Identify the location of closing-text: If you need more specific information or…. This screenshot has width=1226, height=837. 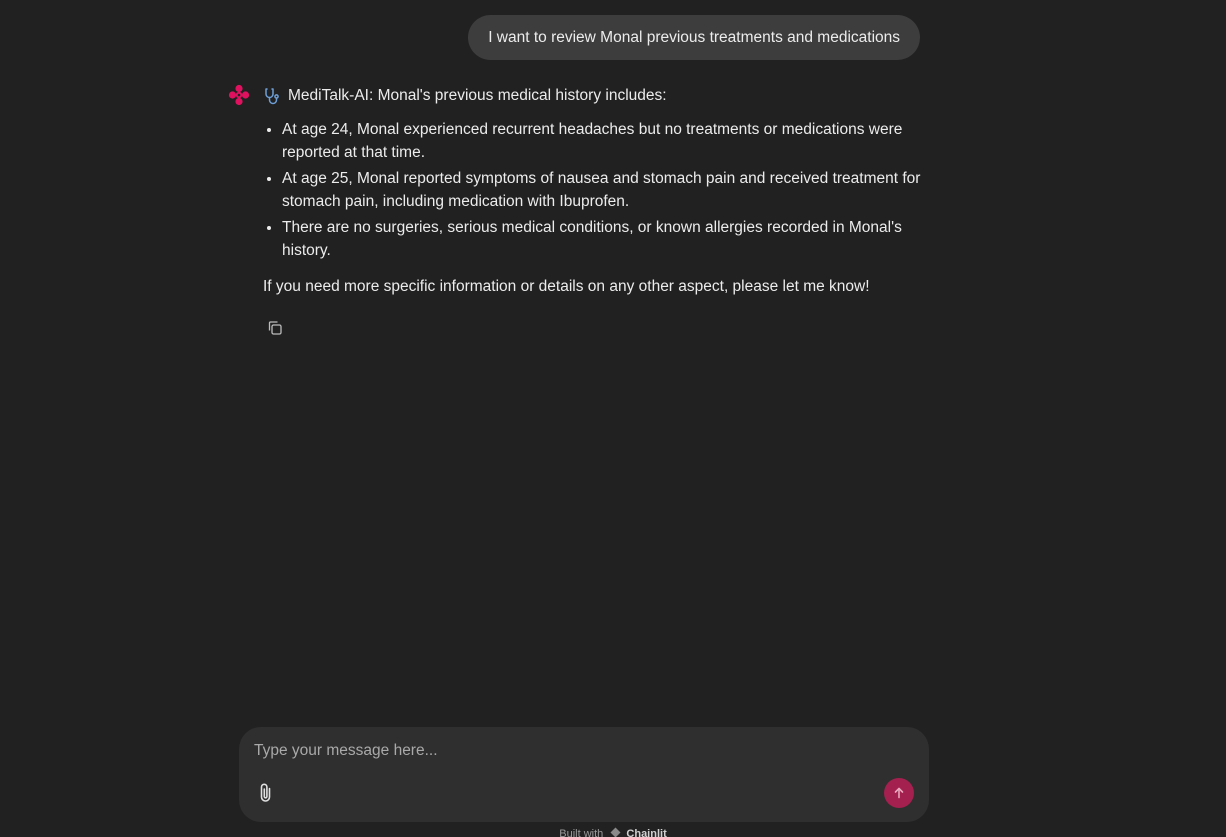
(566, 286).